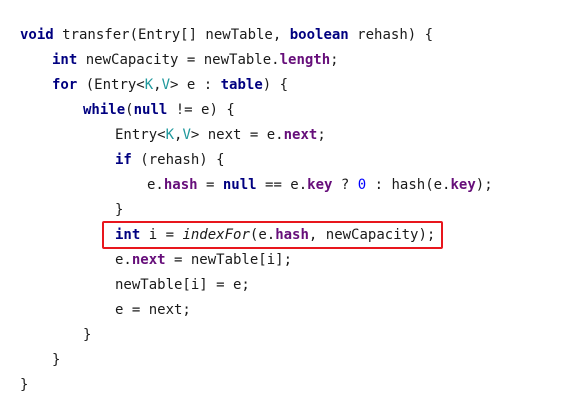  What do you see at coordinates (241, 85) in the screenshot?
I see `code-token: table` at bounding box center [241, 85].